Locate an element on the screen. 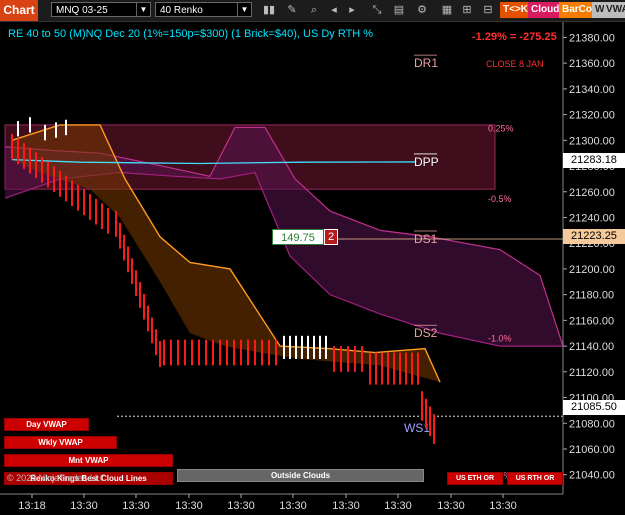 The width and height of the screenshot is (625, 515). y-tick-label: 21160.00 is located at coordinates (591, 321).